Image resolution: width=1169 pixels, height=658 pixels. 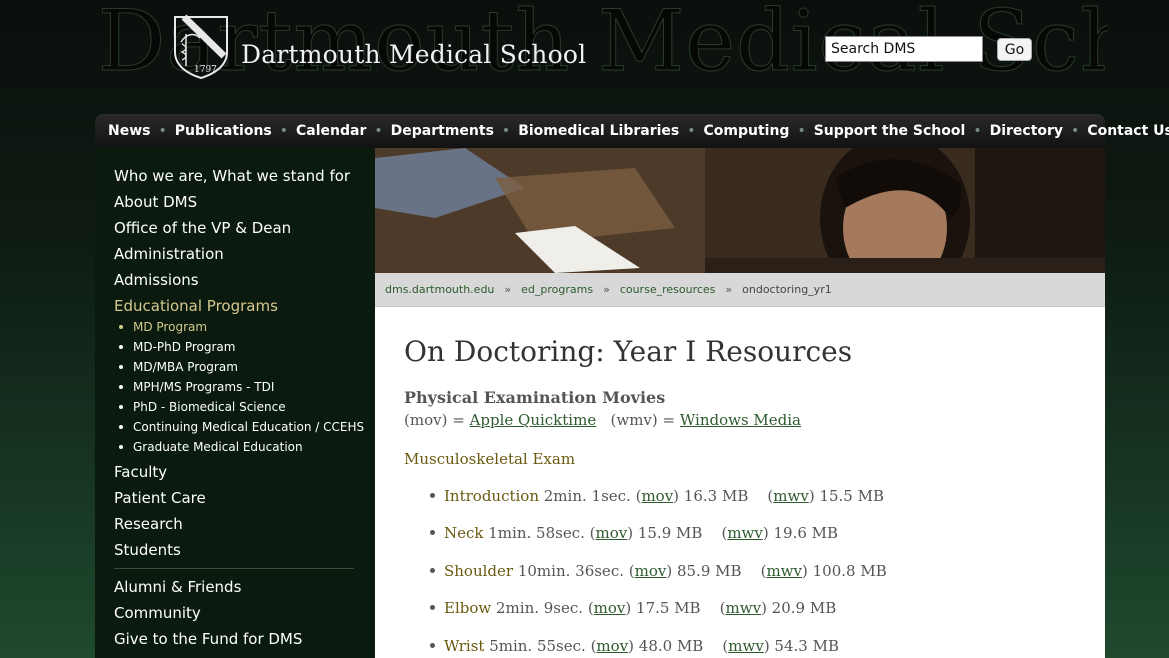 I want to click on sidebar-subitem-md-phd: MD-PhD Program, so click(x=177, y=347).